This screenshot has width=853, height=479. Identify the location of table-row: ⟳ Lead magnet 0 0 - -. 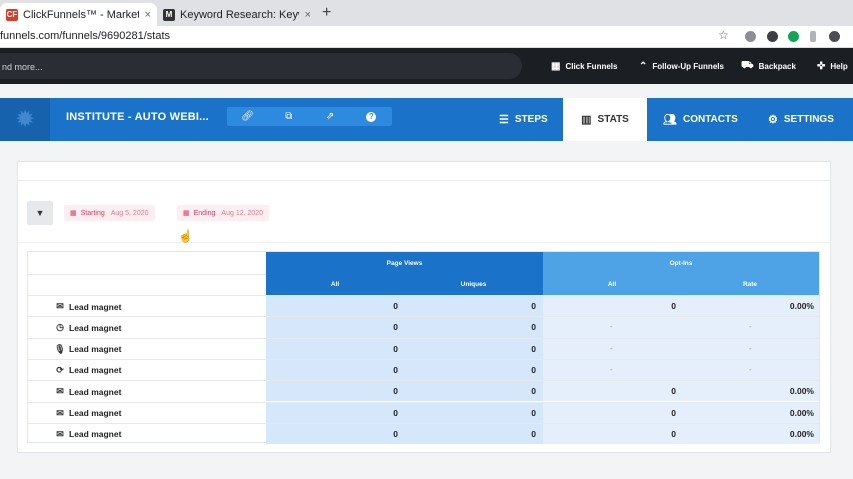
(423, 369).